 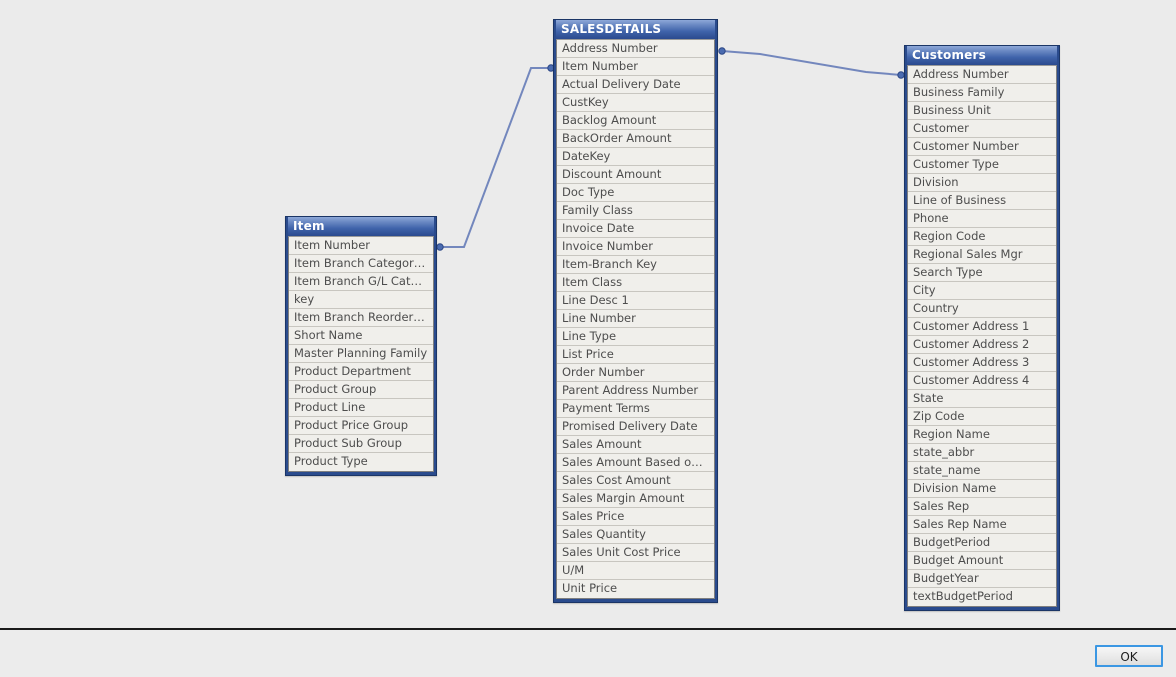 What do you see at coordinates (635, 229) in the screenshot?
I see `field-row: Invoice Date` at bounding box center [635, 229].